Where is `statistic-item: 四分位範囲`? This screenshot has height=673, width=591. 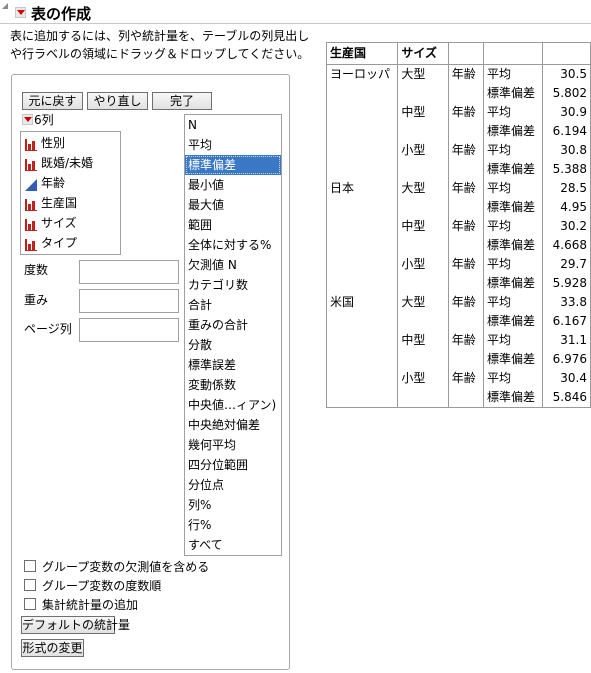
statistic-item: 四分位範囲 is located at coordinates (233, 465).